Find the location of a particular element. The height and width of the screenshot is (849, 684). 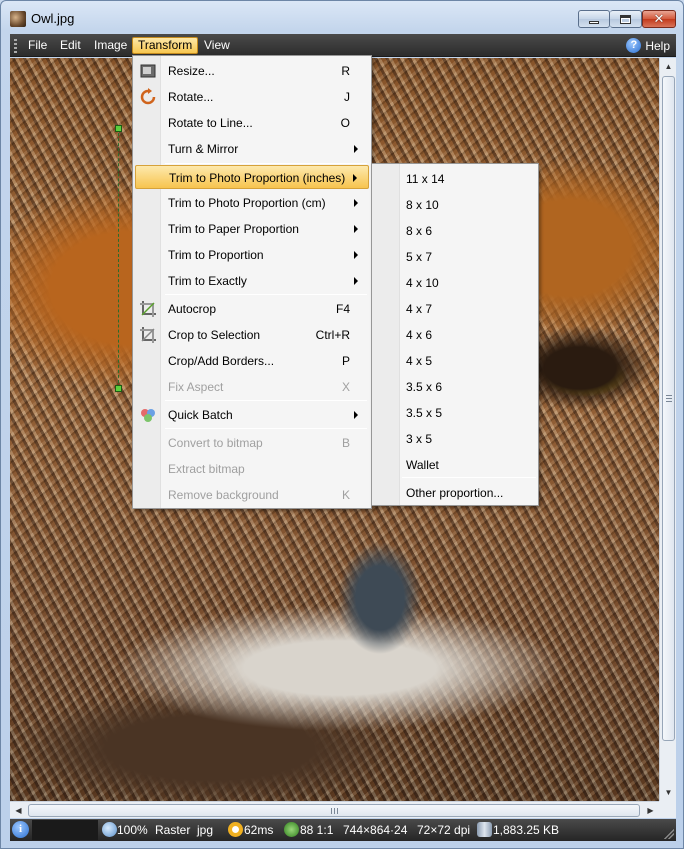

menu-item-fix-aspect: Fix Aspect X is located at coordinates (252, 387).